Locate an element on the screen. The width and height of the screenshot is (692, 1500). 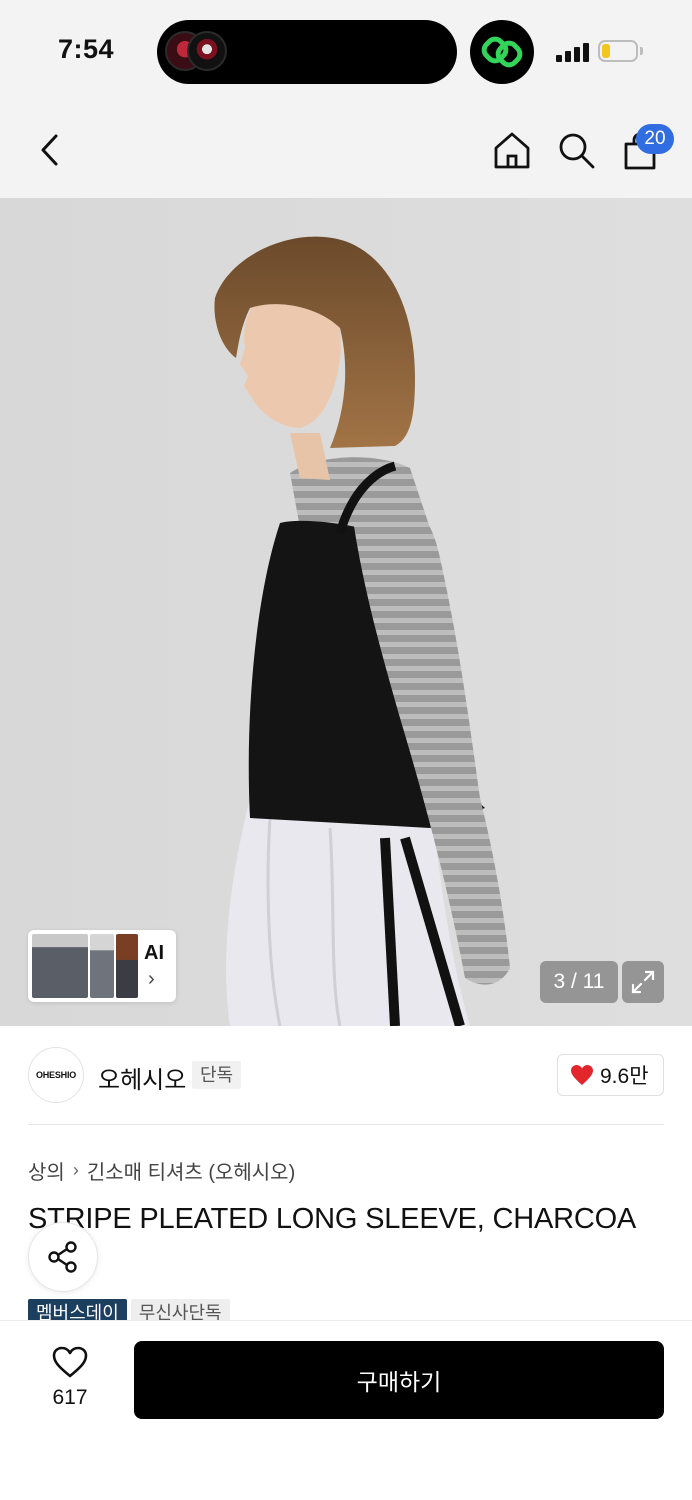
ai-label: AI is located at coordinates (154, 953).